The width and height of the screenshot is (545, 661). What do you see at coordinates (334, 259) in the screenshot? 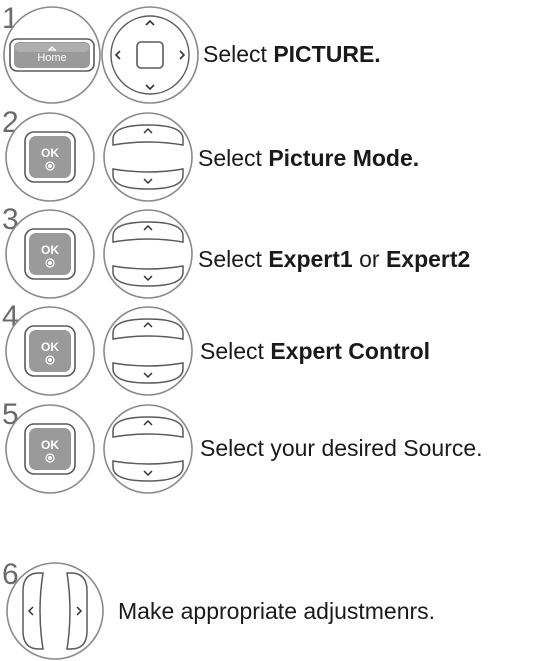
I see `step-instruction: Select Expert1 or Expert2` at bounding box center [334, 259].